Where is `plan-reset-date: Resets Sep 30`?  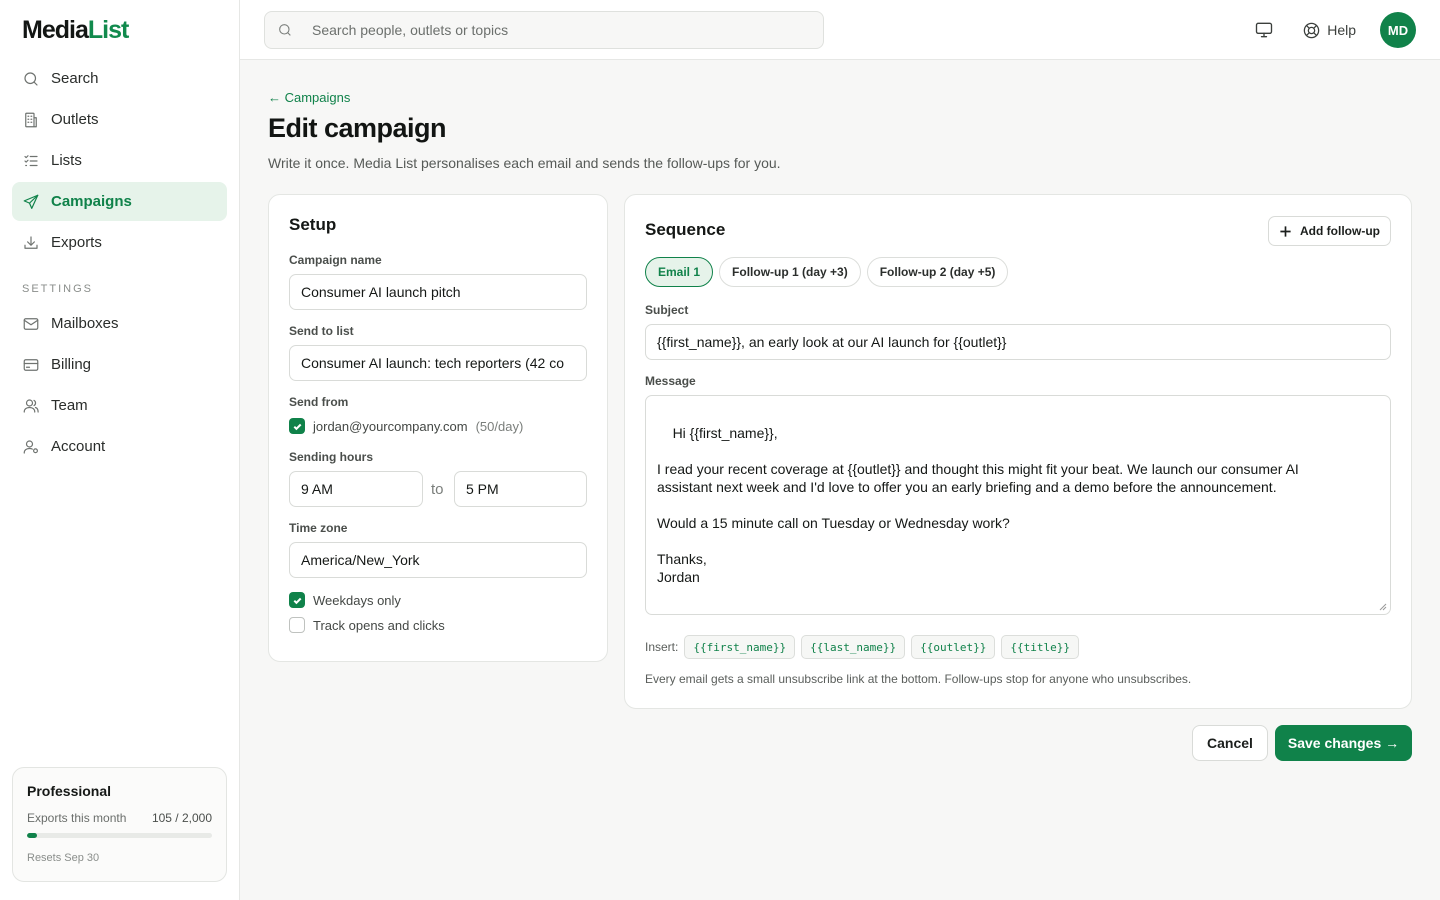 plan-reset-date: Resets Sep 30 is located at coordinates (63, 858).